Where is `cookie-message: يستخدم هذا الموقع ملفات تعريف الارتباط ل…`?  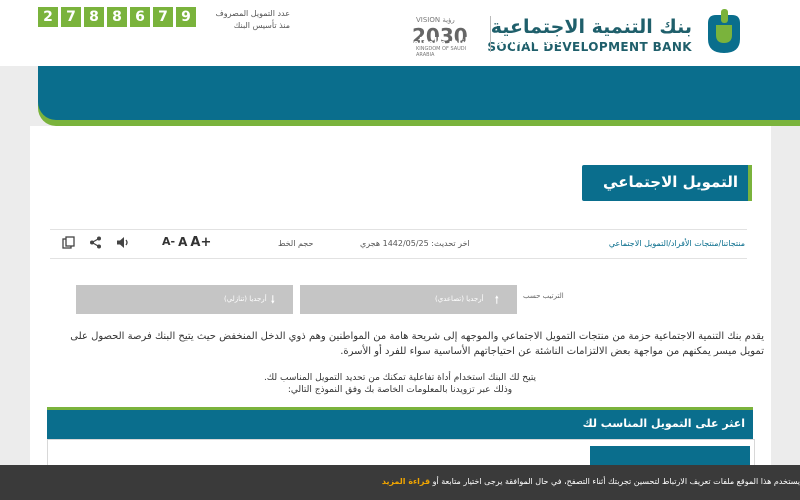
cookie-message: يستخدم هذا الموقع ملفات تعريف الارتباط ل… is located at coordinates (590, 481).